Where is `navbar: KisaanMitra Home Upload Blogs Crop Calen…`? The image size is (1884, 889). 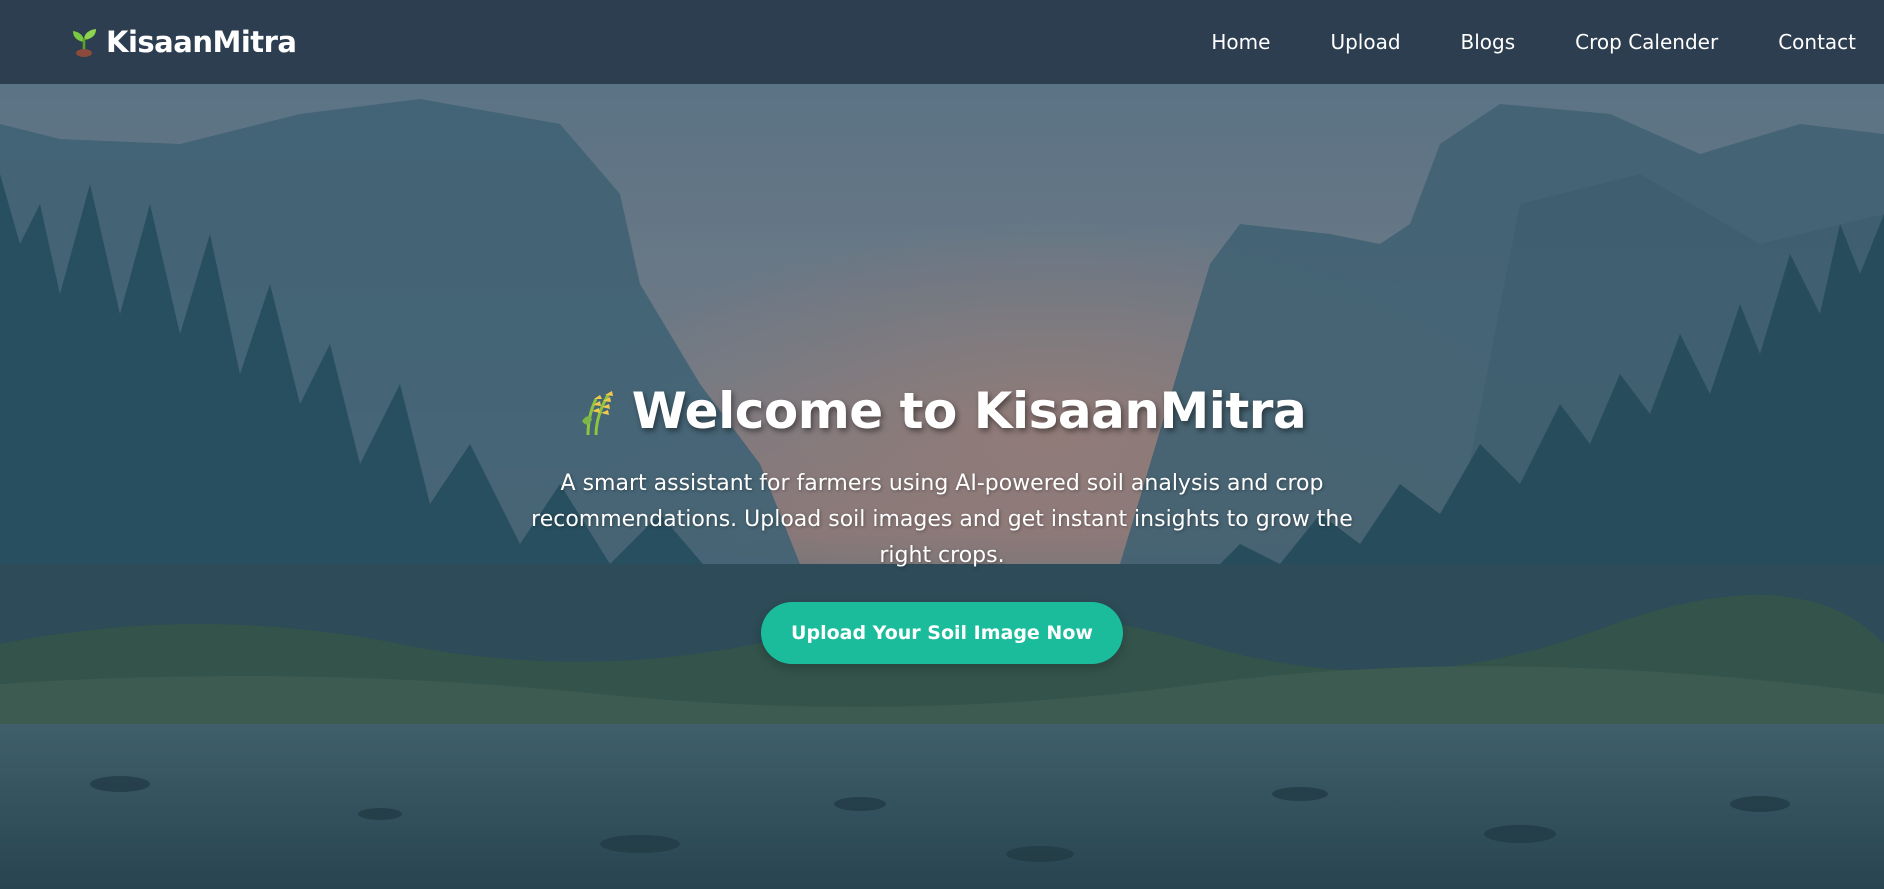 navbar: KisaanMitra Home Upload Blogs Crop Calen… is located at coordinates (942, 42).